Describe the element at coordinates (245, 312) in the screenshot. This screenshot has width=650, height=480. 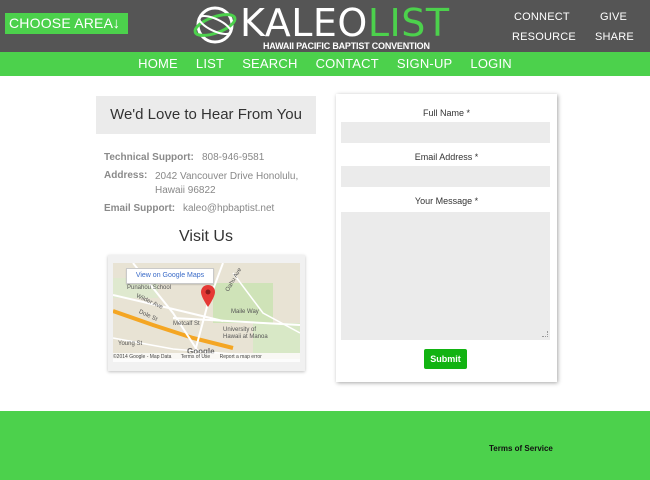
I see `map-label-maile: Maile Way` at that location.